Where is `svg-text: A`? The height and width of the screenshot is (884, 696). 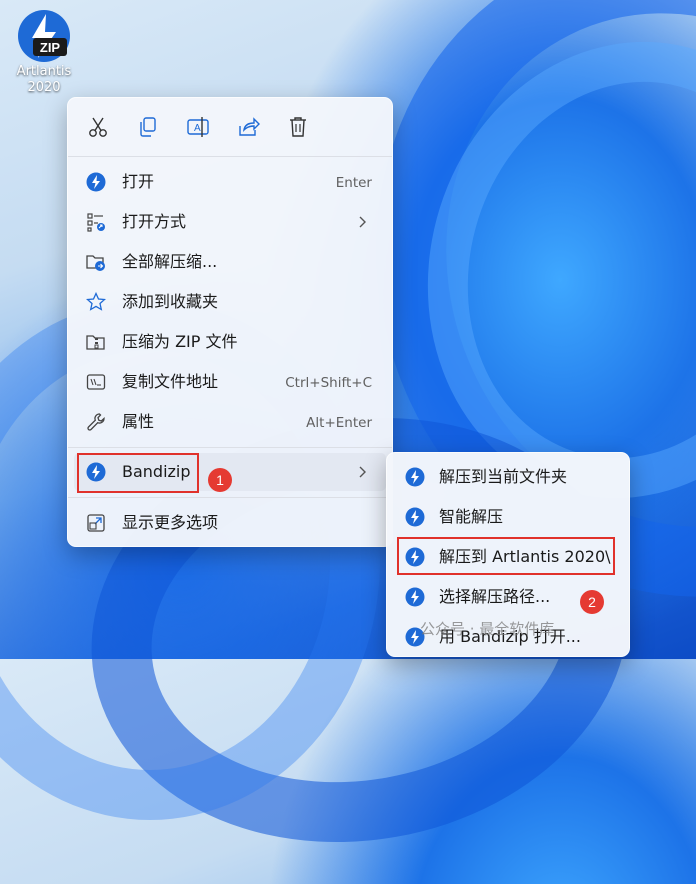 svg-text: A is located at coordinates (197, 128).